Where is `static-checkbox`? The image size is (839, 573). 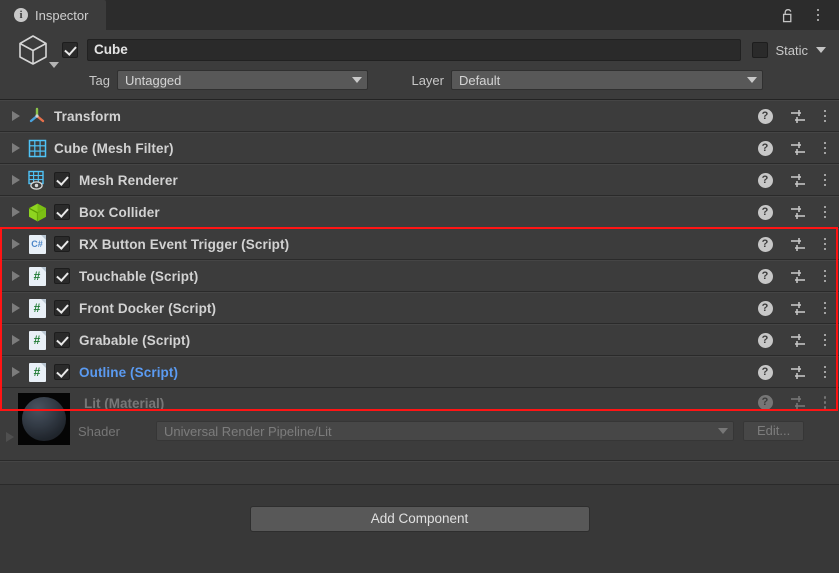 static-checkbox is located at coordinates (760, 50).